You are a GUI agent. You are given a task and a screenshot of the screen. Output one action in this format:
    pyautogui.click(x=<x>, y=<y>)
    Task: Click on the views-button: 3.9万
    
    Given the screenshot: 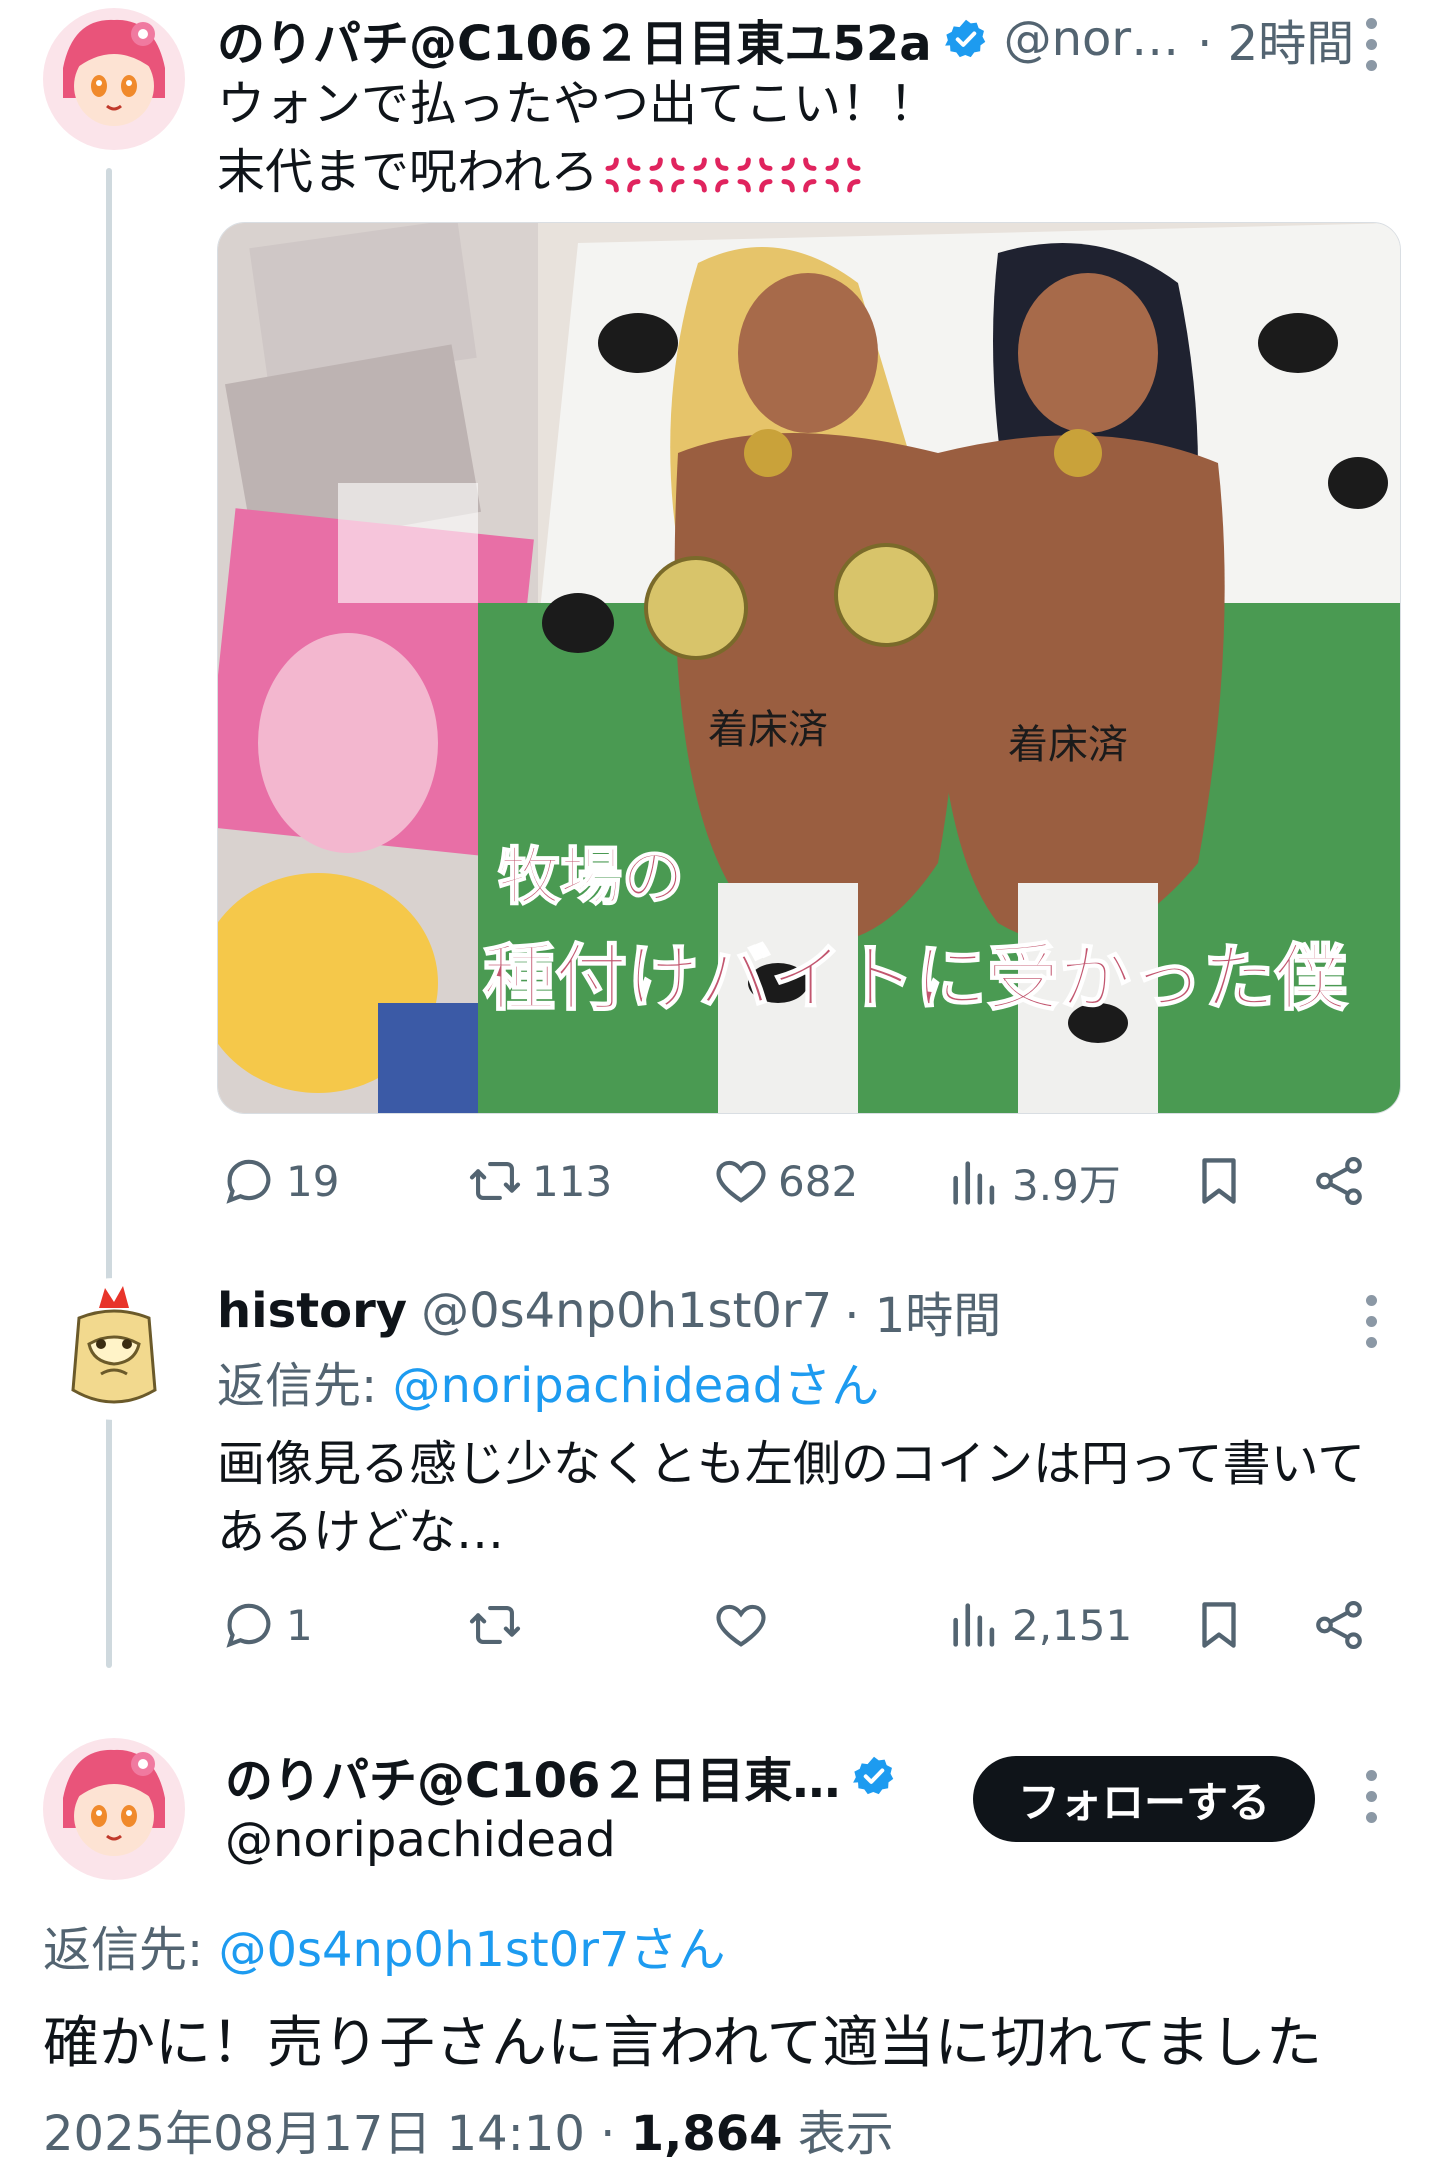 What is the action you would take?
    pyautogui.click(x=1033, y=1182)
    